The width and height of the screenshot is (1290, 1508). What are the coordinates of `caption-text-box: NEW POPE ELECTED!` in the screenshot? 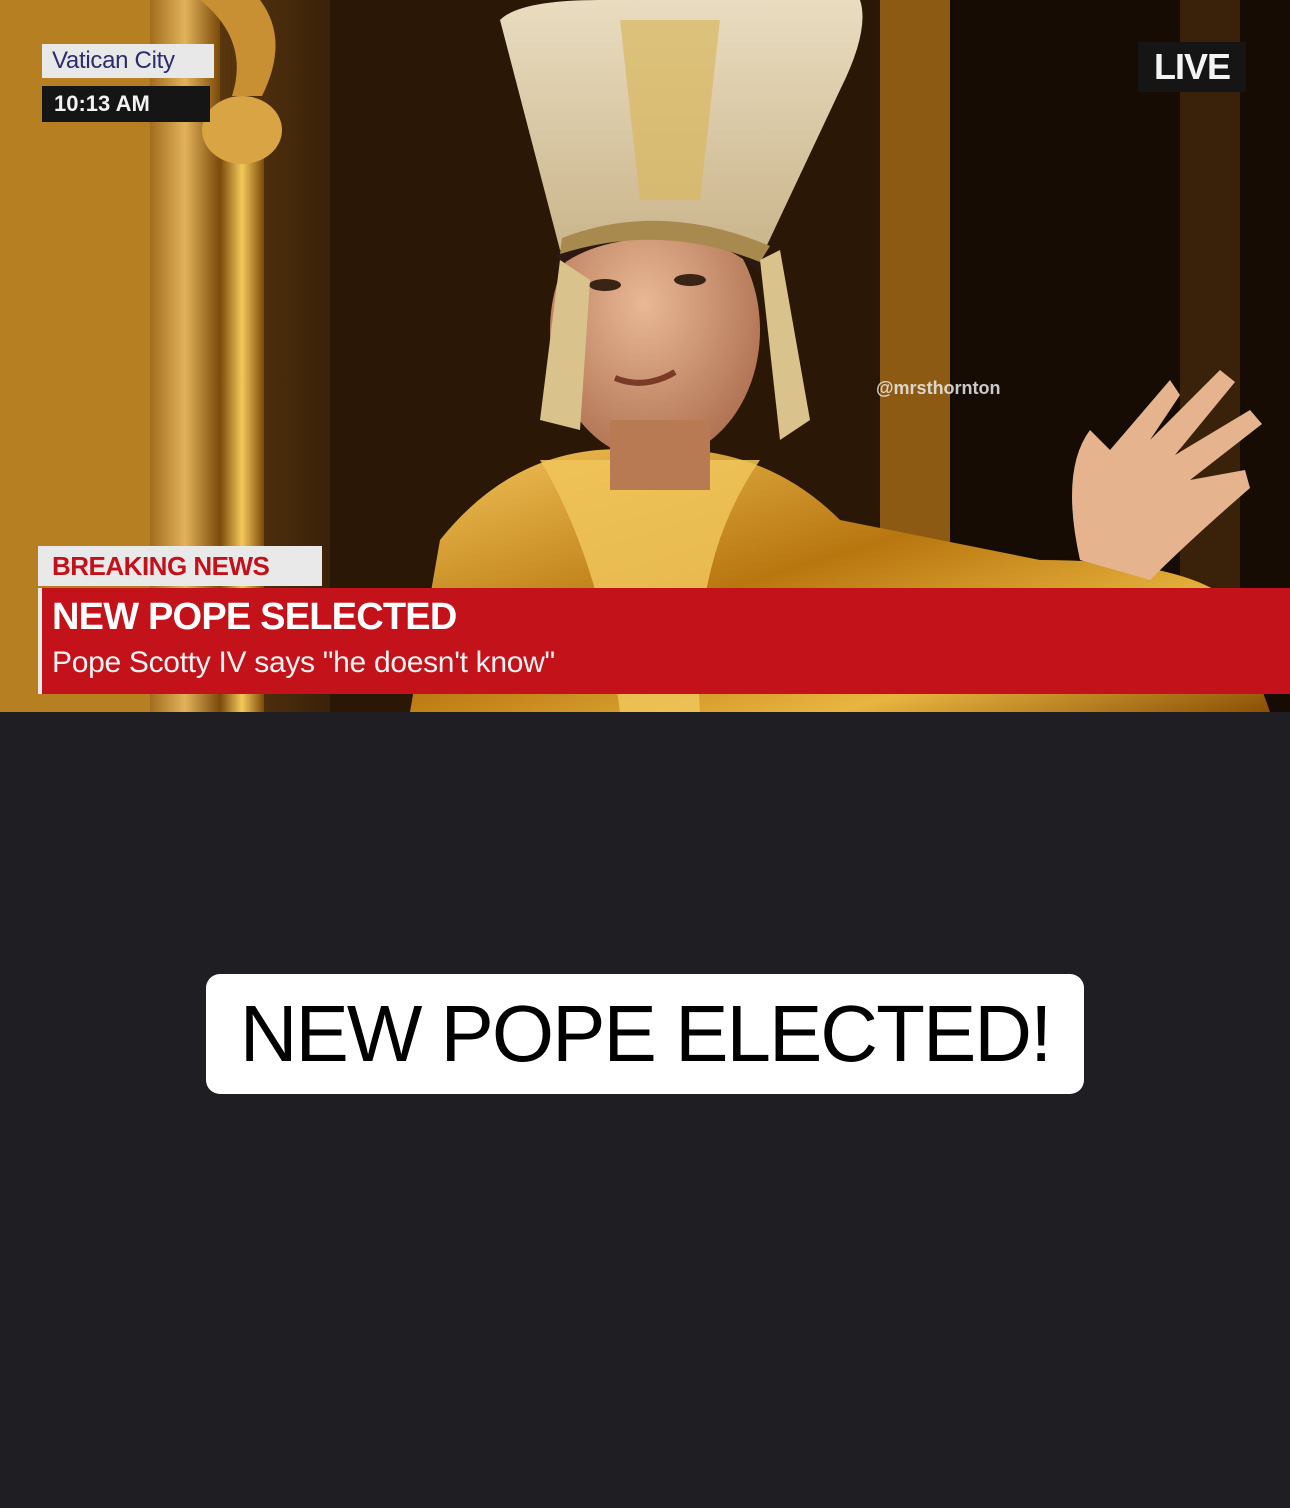 It's located at (645, 1034).